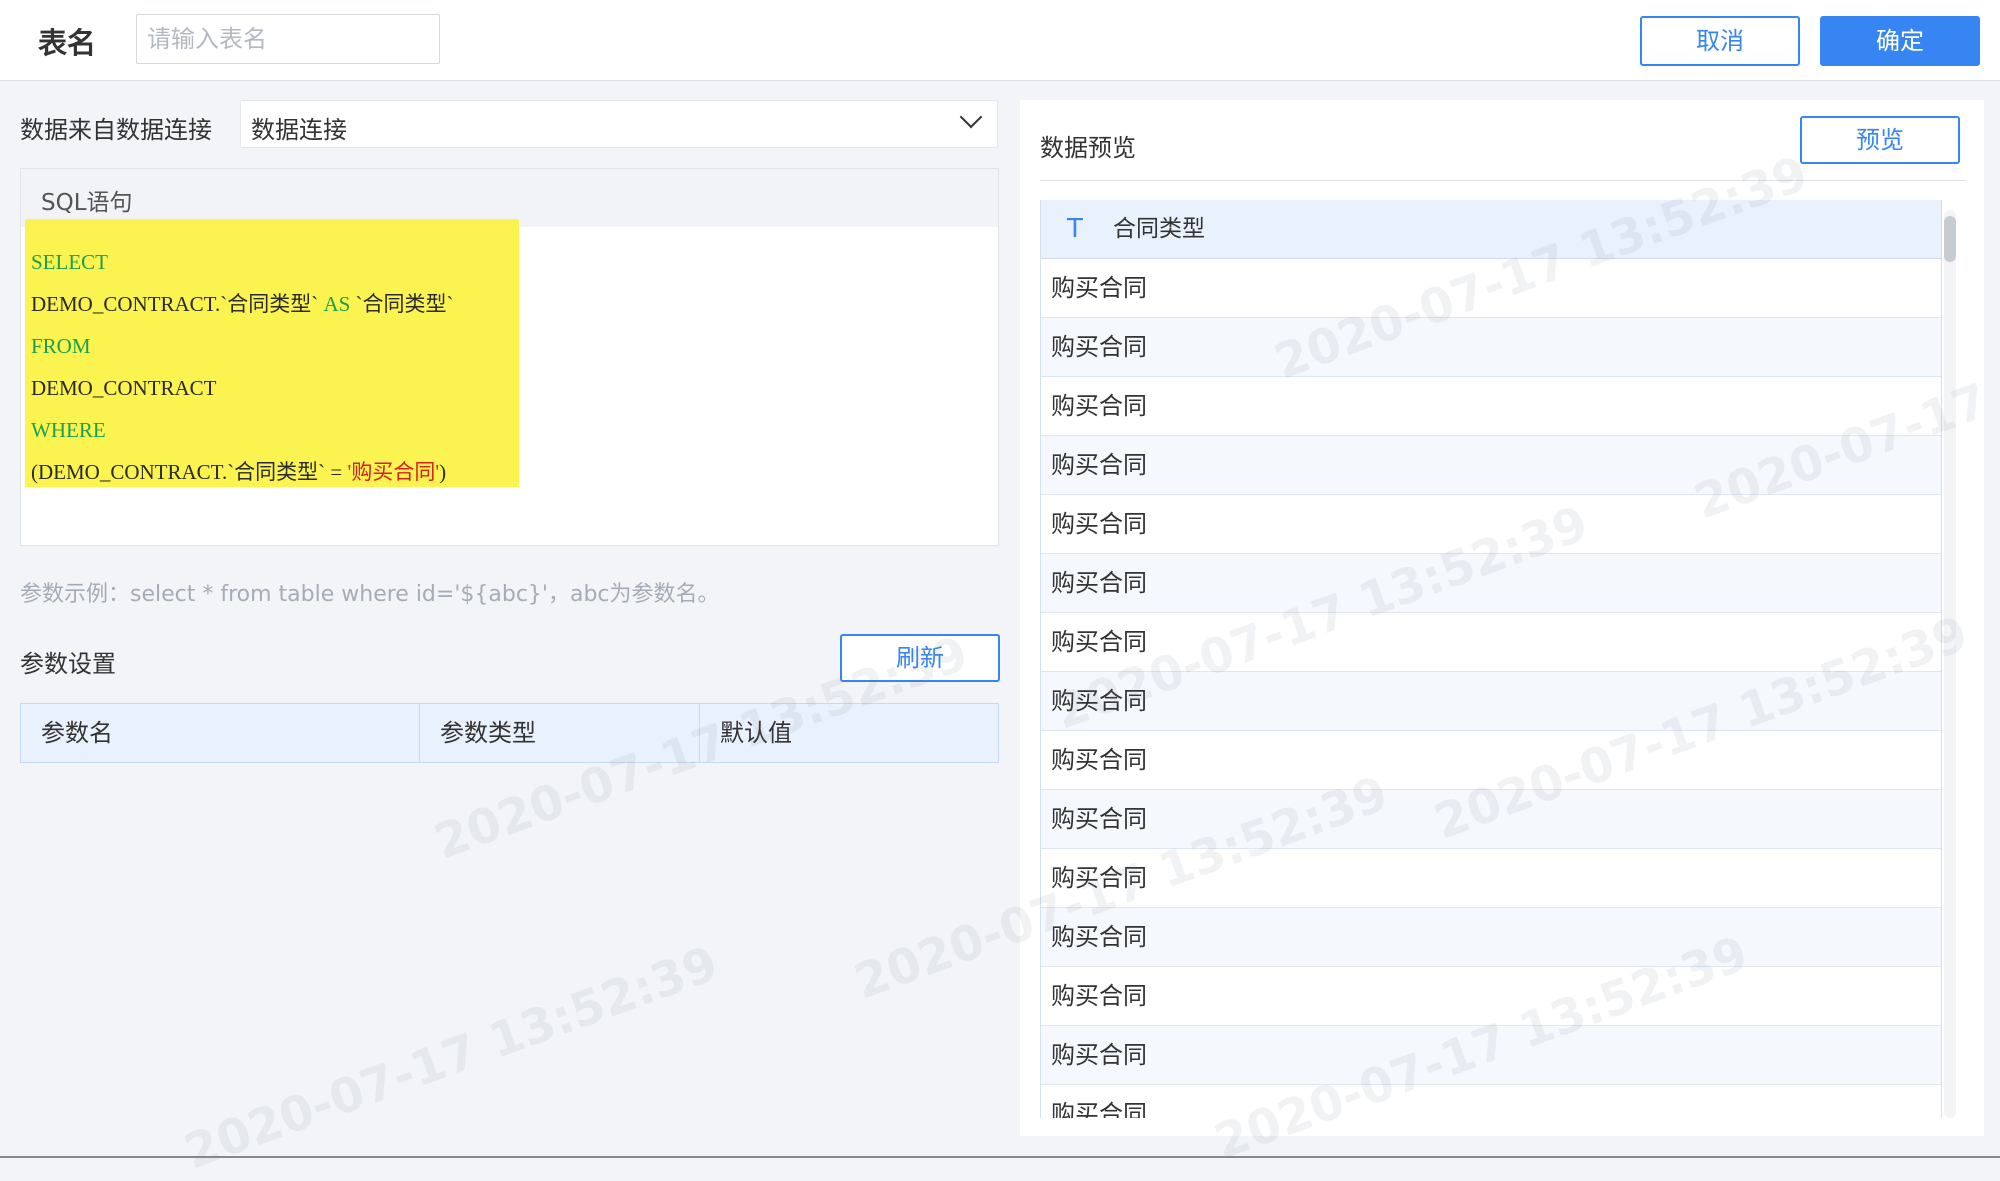 Image resolution: width=2000 pixels, height=1181 pixels. I want to click on cancel-button: 取消, so click(1720, 41).